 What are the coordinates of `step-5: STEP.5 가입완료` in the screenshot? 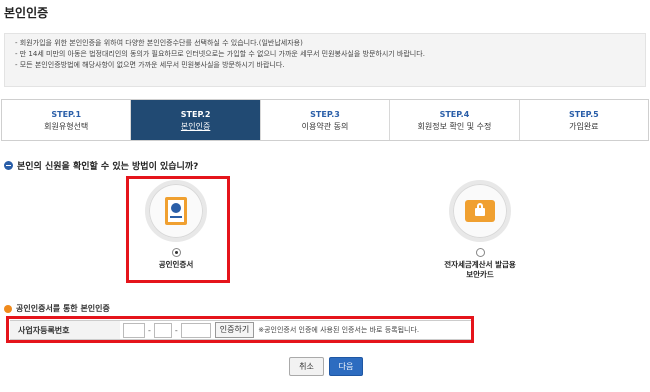 It's located at (584, 120).